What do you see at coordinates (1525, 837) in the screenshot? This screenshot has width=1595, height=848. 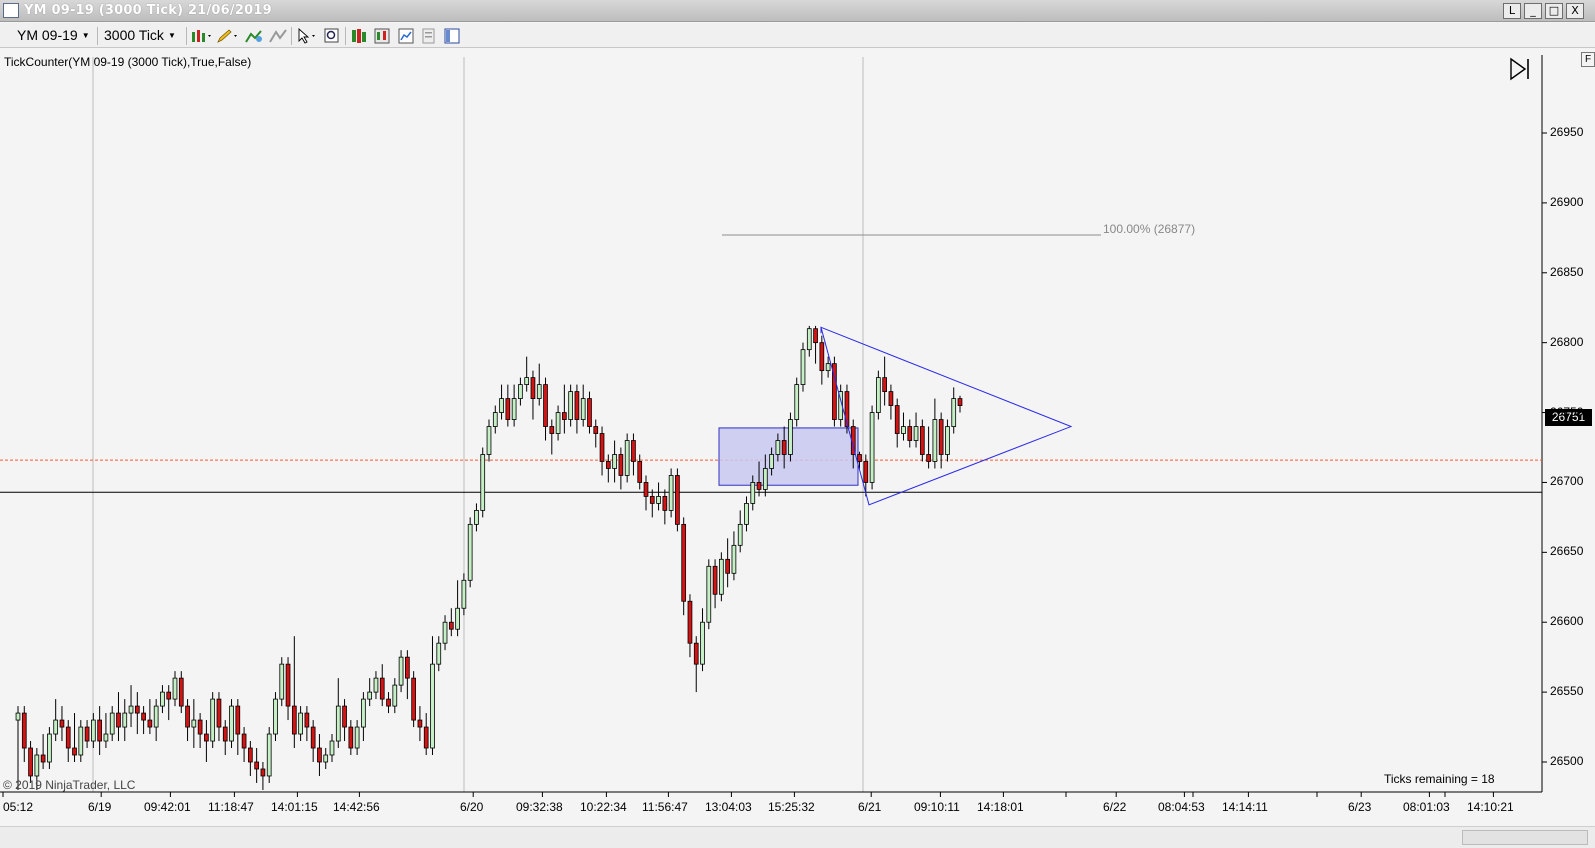 I see `scrollbar-thumb` at bounding box center [1525, 837].